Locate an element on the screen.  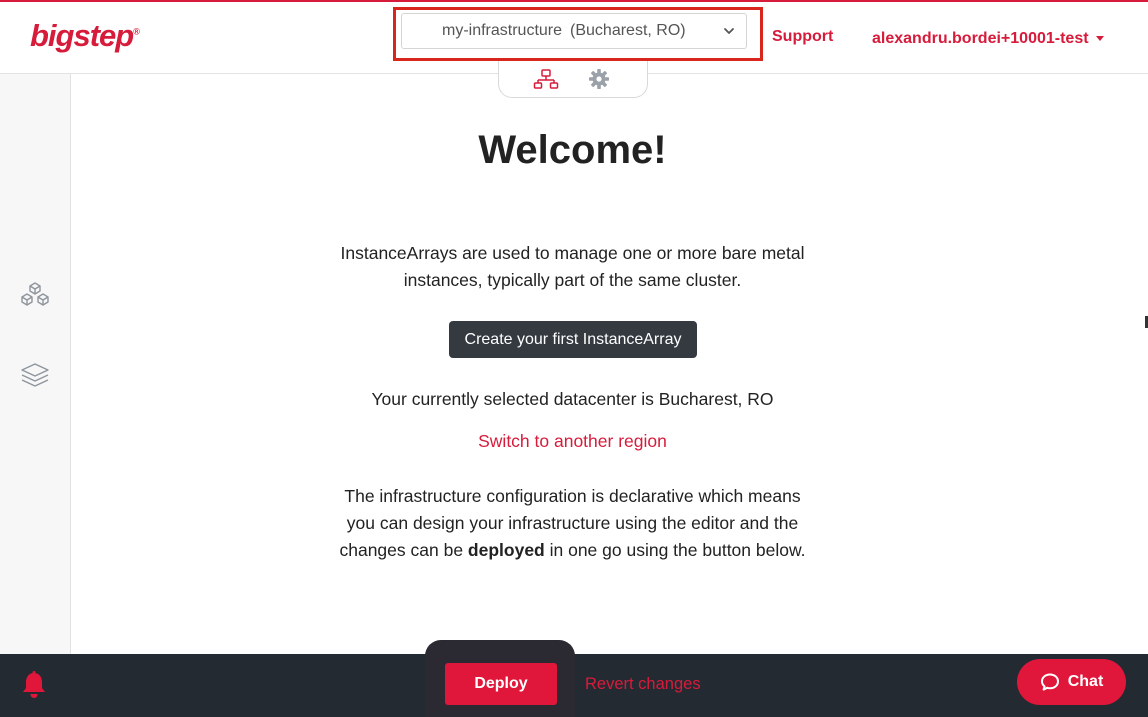
infrastructure-select: my-infrastructure (Bucharest, RO) is located at coordinates (574, 31).